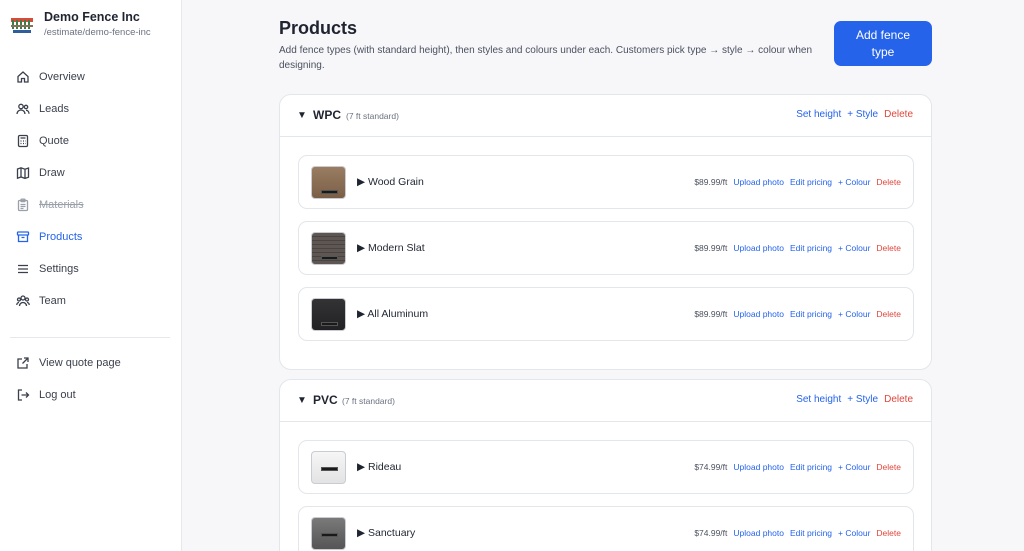 The height and width of the screenshot is (551, 1024). Describe the element at coordinates (90, 337) in the screenshot. I see `sidebar-divider` at that location.